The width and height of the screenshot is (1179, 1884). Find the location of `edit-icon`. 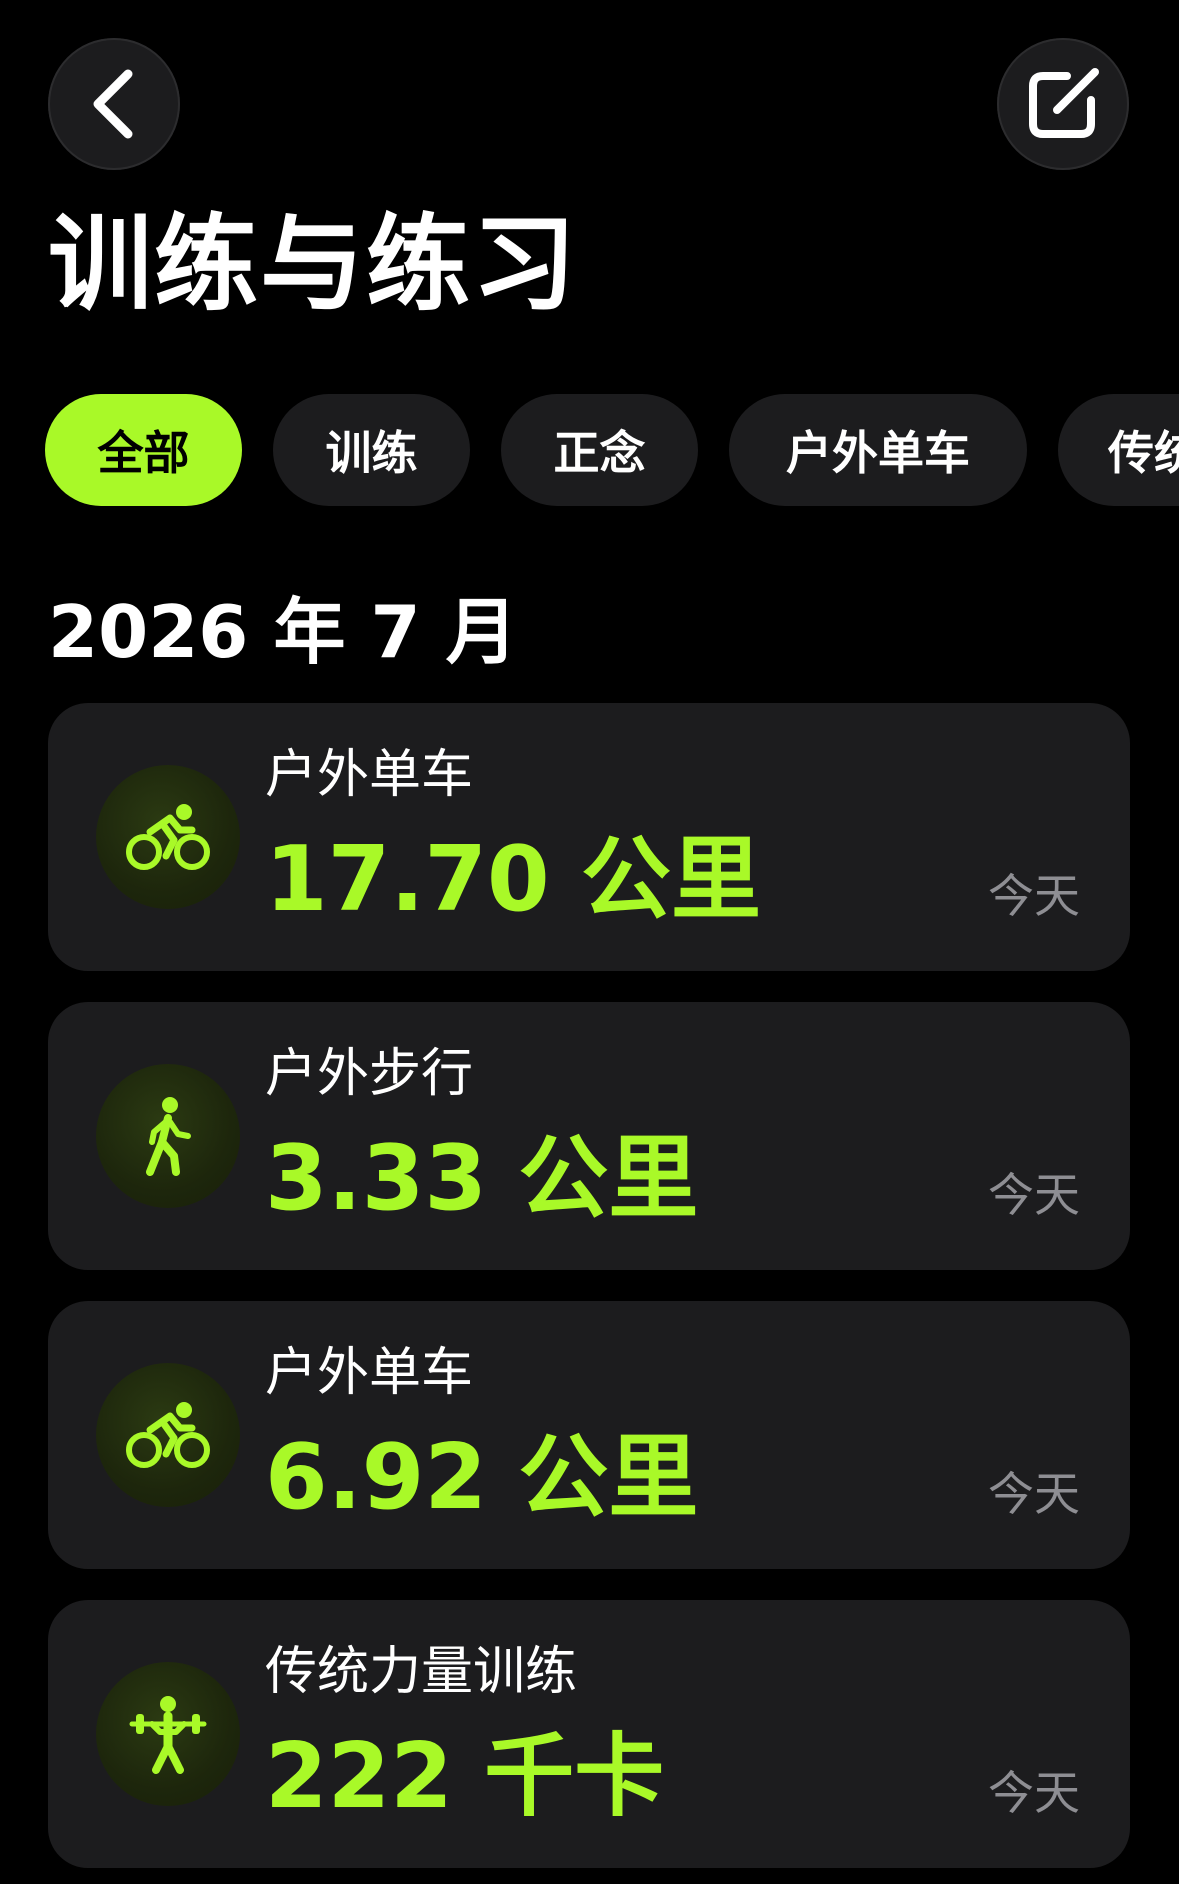

edit-icon is located at coordinates (1064, 103).